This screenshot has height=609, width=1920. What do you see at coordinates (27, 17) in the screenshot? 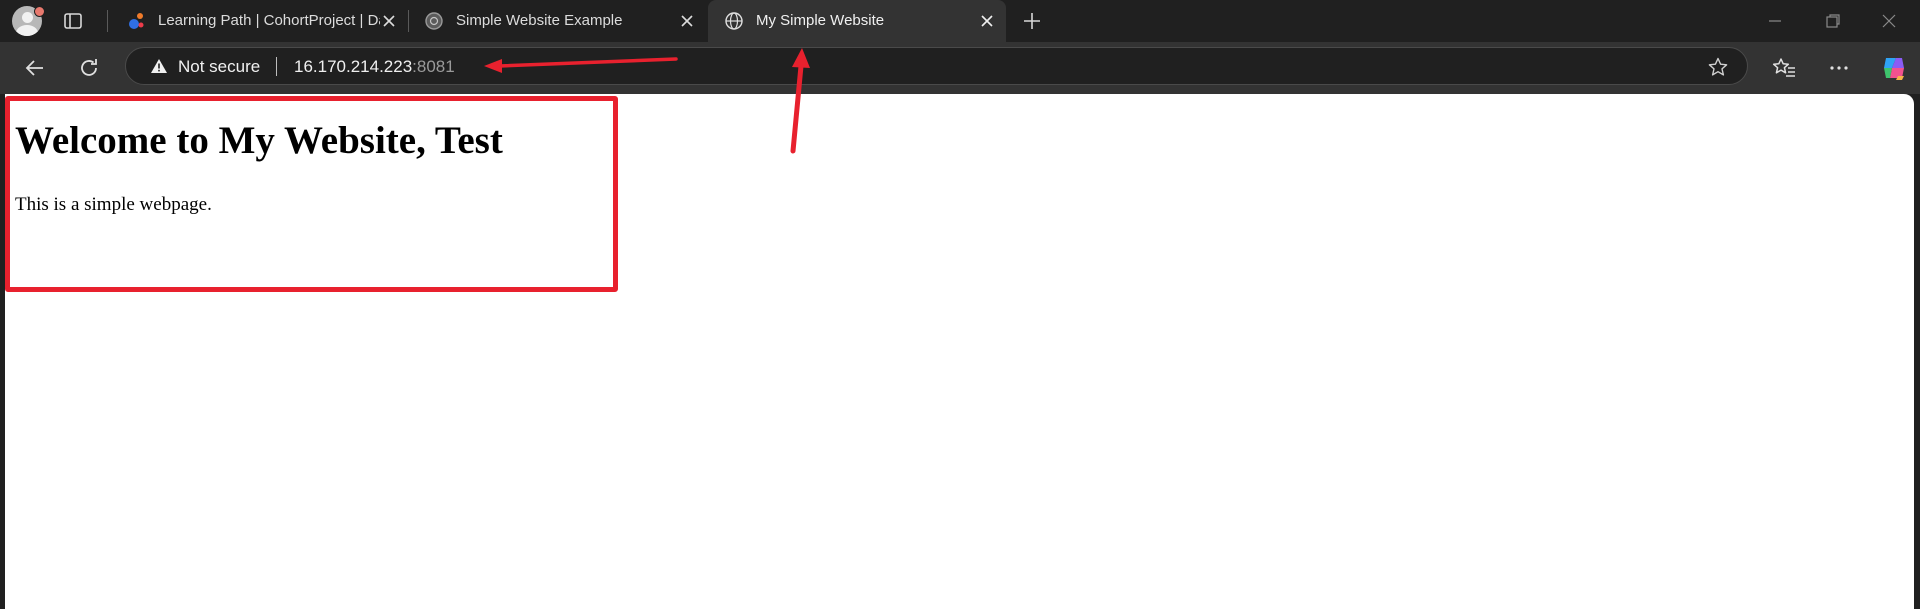
I see `avatar-head` at bounding box center [27, 17].